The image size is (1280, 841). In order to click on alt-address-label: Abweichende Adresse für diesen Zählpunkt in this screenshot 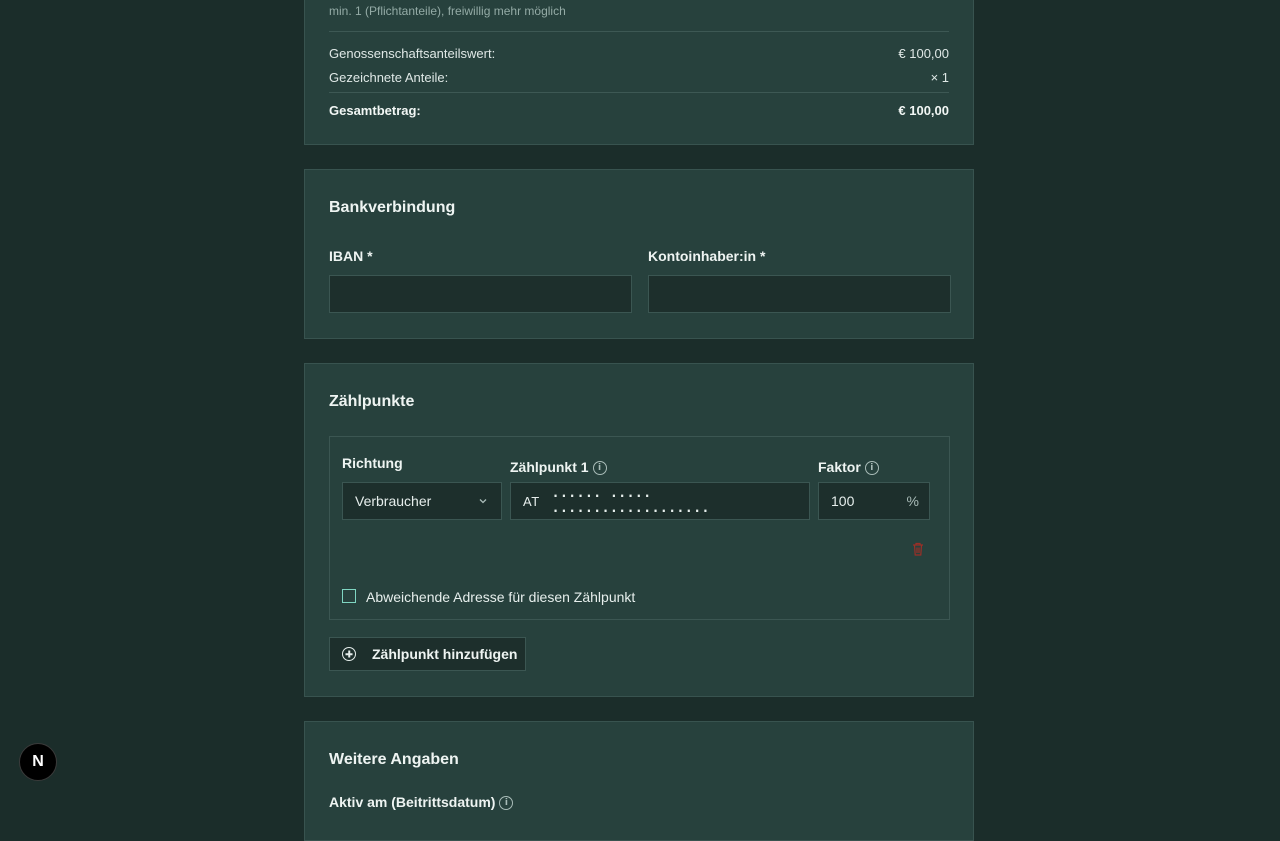, I will do `click(501, 597)`.